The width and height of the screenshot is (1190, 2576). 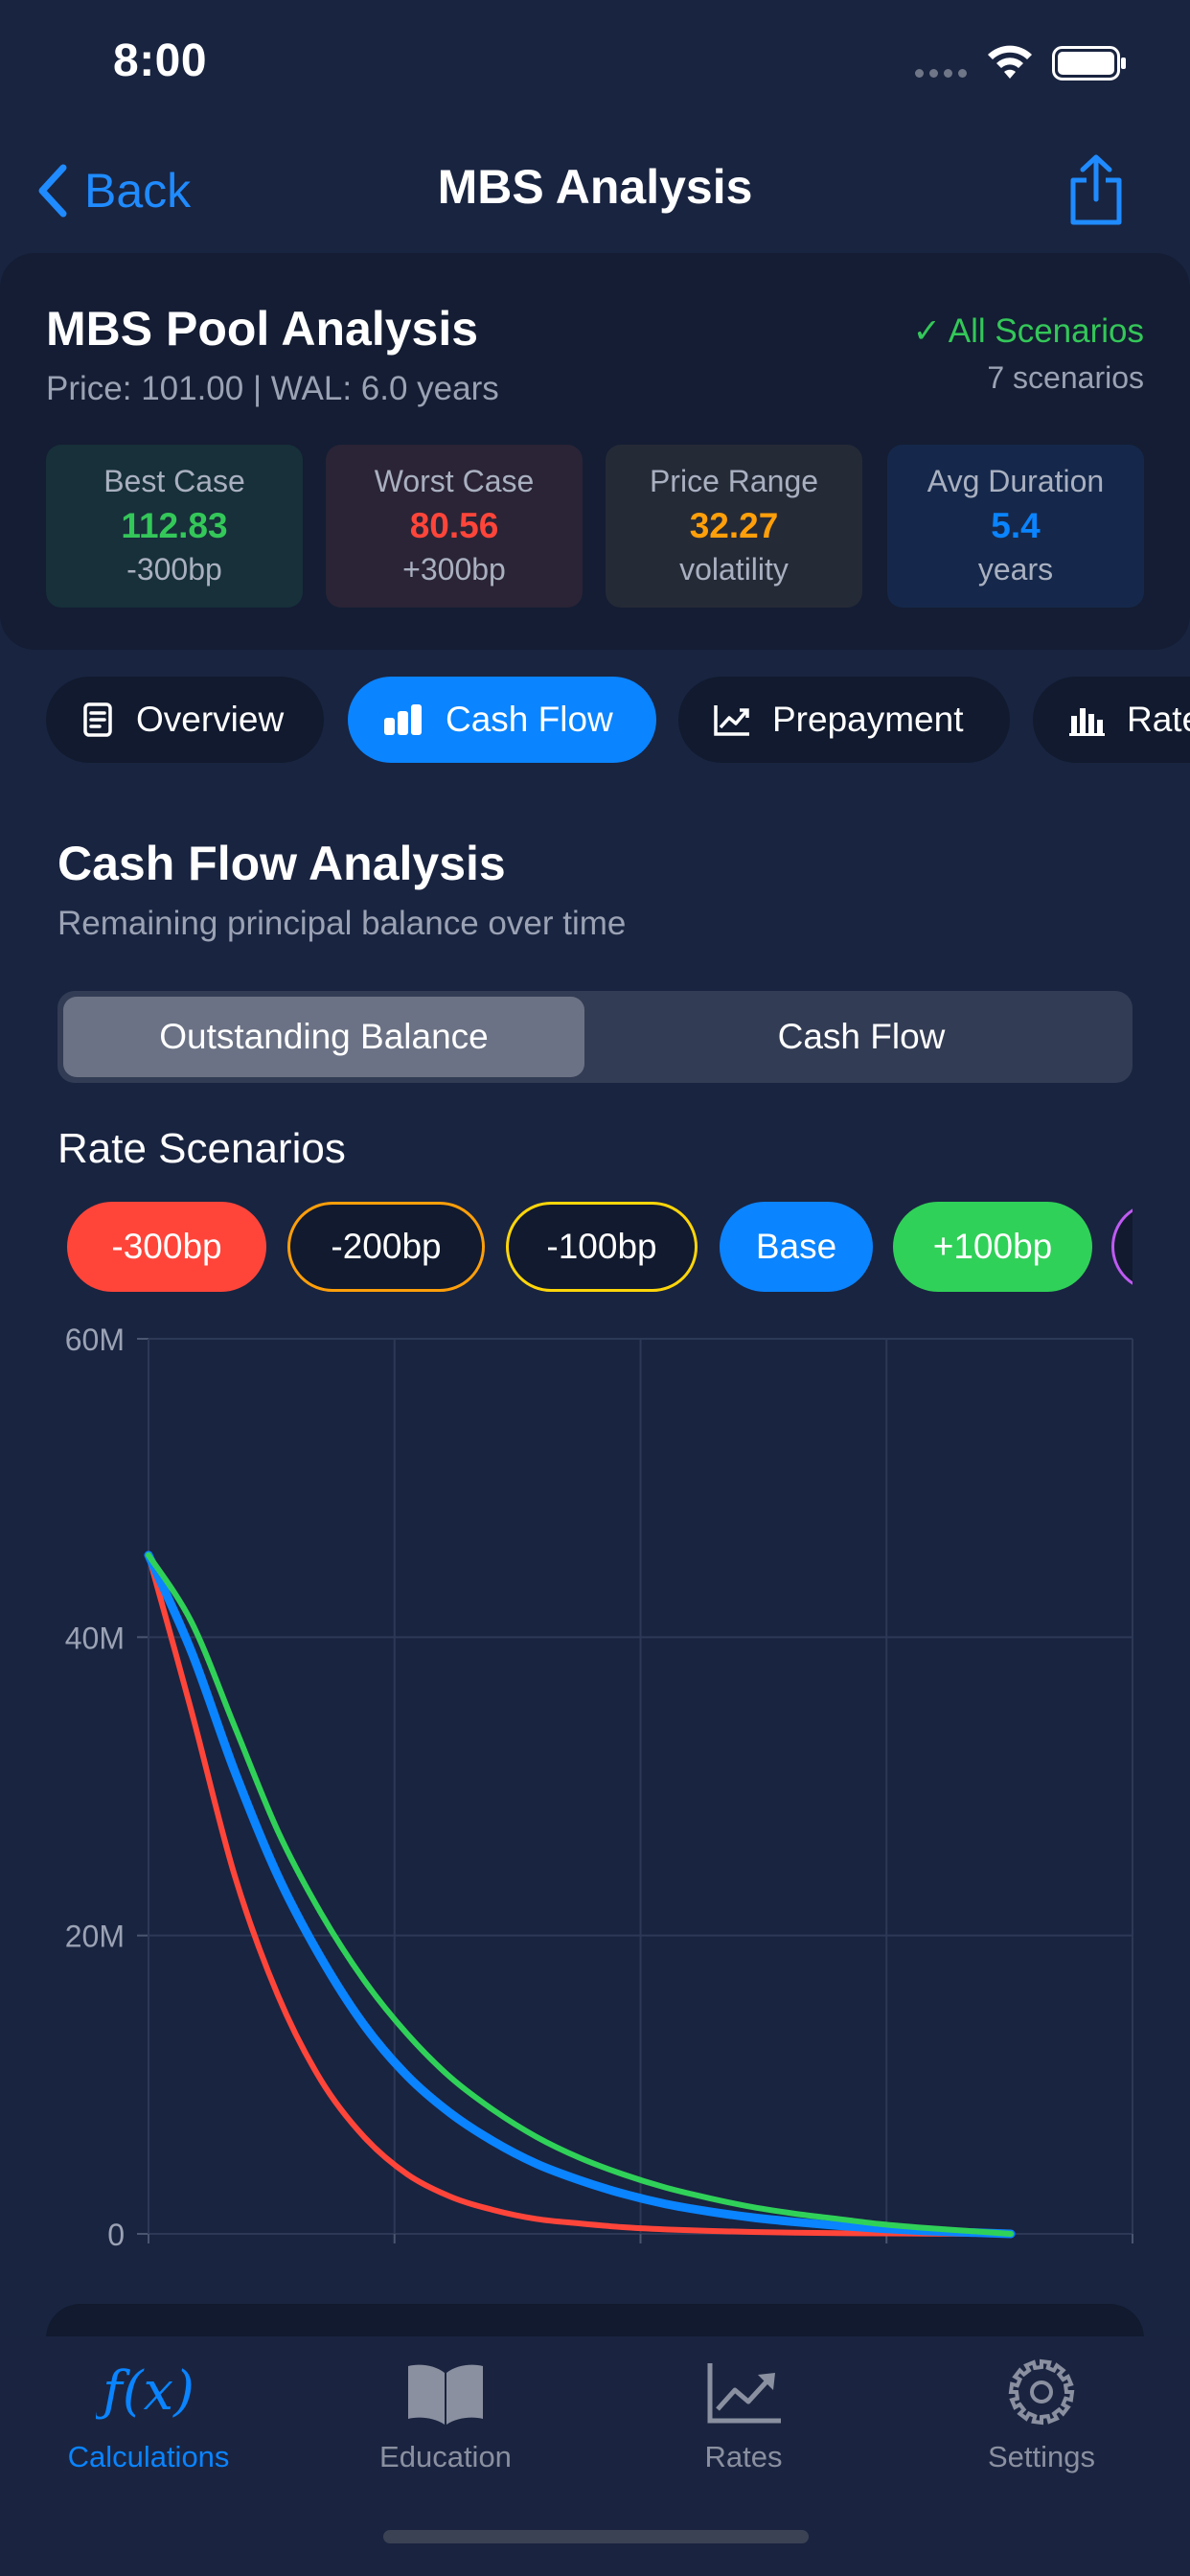 I want to click on chip-label: -200bp, so click(x=387, y=1246).